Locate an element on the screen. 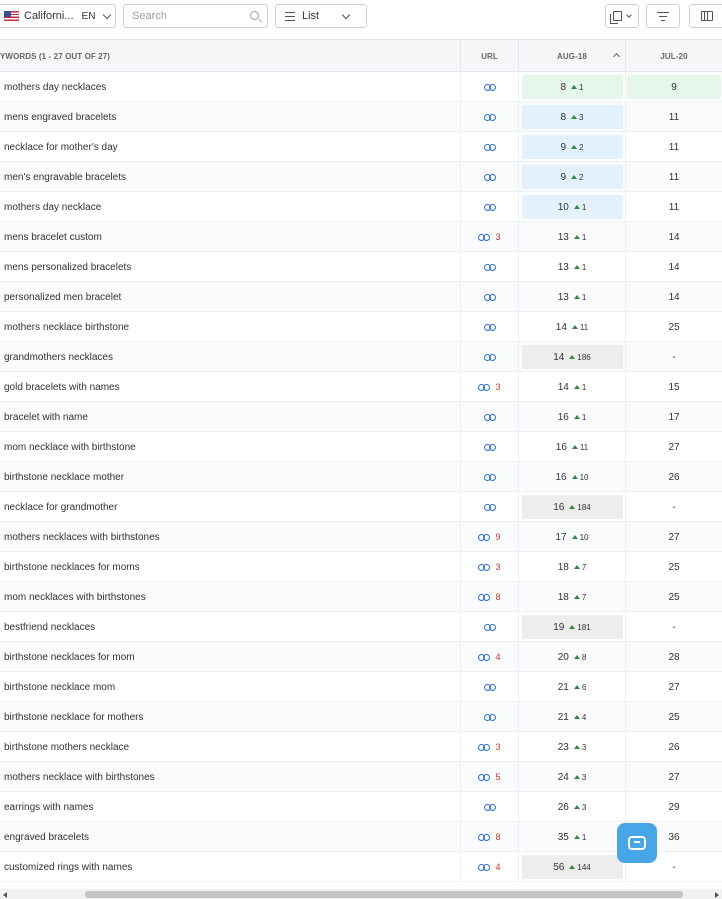  keyword-cell: birthstone necklace mother is located at coordinates (229, 477).